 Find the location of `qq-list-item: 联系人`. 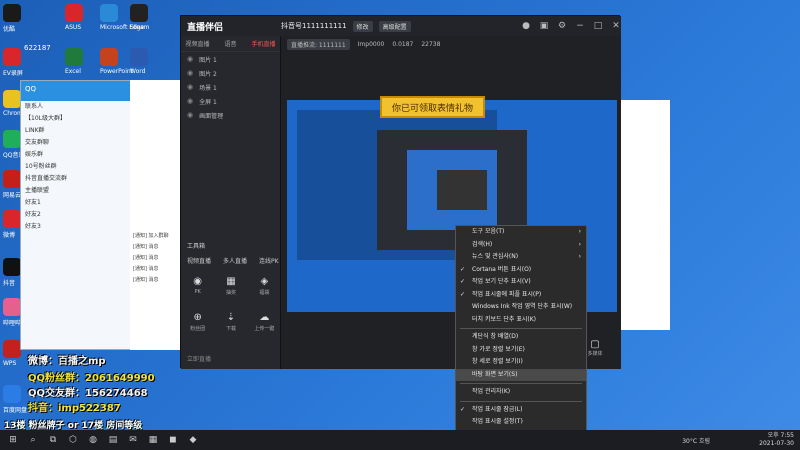

qq-list-item: 联系人 is located at coordinates (77, 107).